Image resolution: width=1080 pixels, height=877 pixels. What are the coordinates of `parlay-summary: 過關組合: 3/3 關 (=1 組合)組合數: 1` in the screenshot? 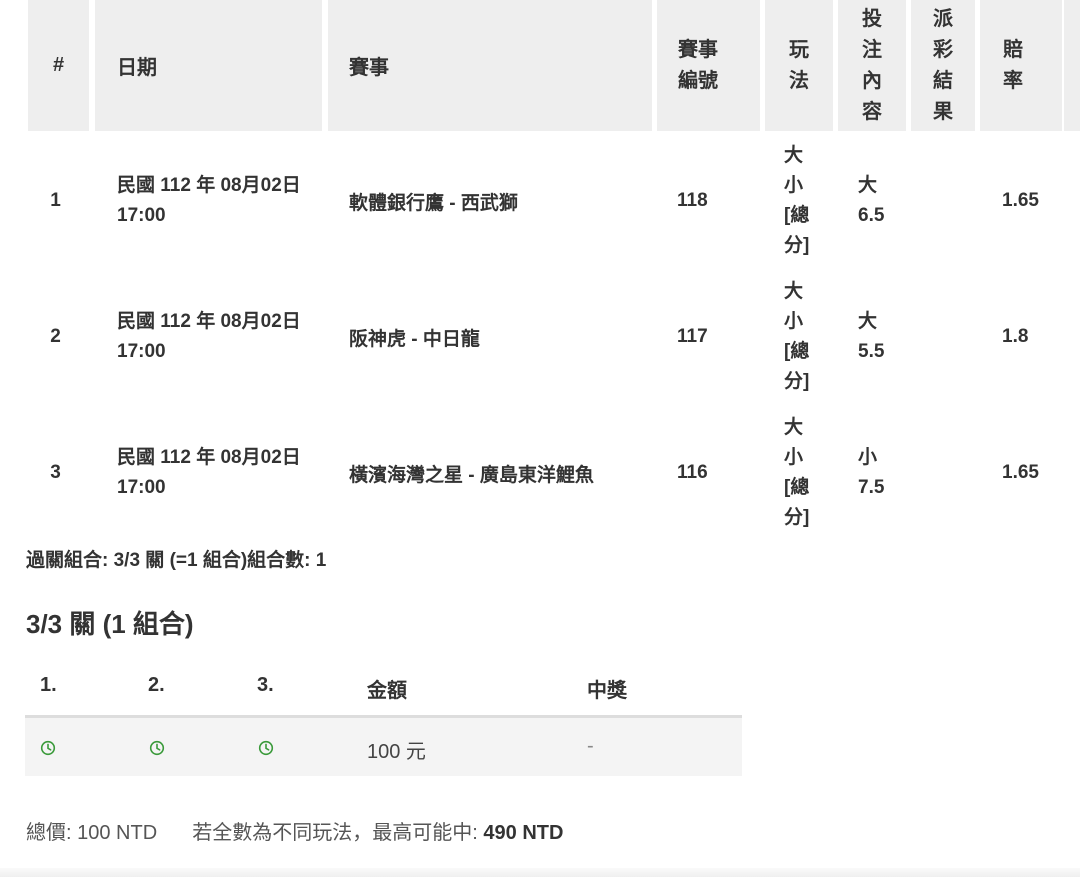 It's located at (176, 560).